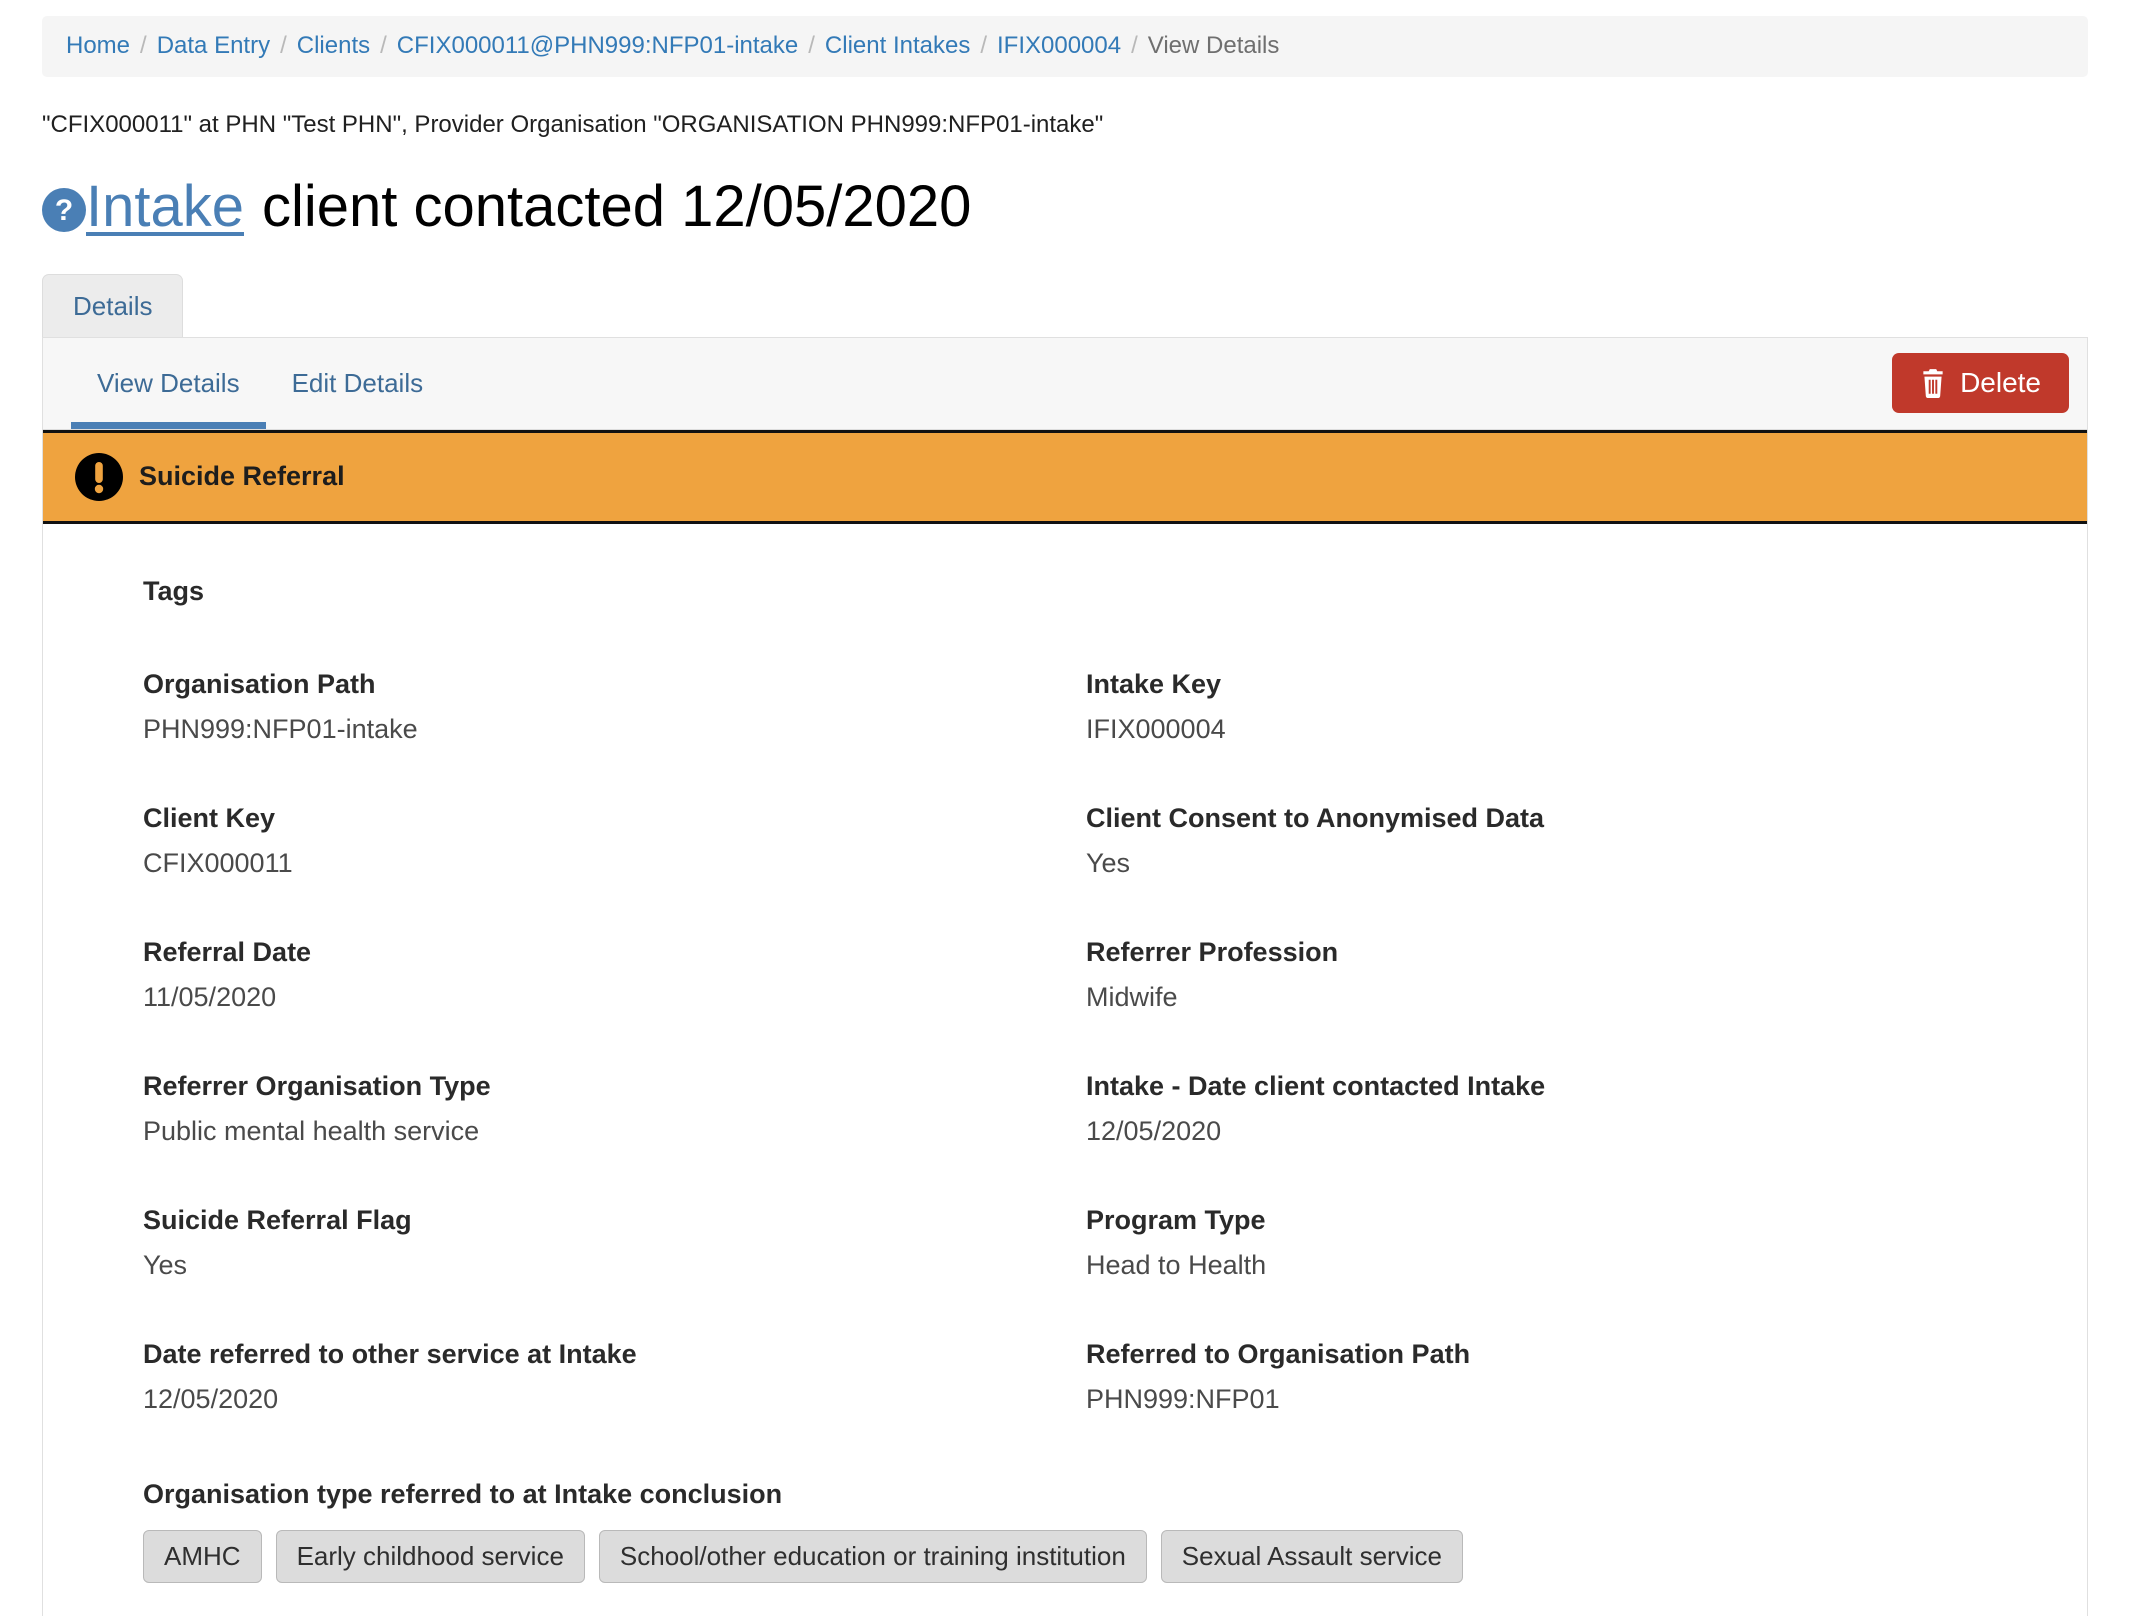 This screenshot has height=1616, width=2130. Describe the element at coordinates (227, 951) in the screenshot. I see `field-label: Referral Date` at that location.